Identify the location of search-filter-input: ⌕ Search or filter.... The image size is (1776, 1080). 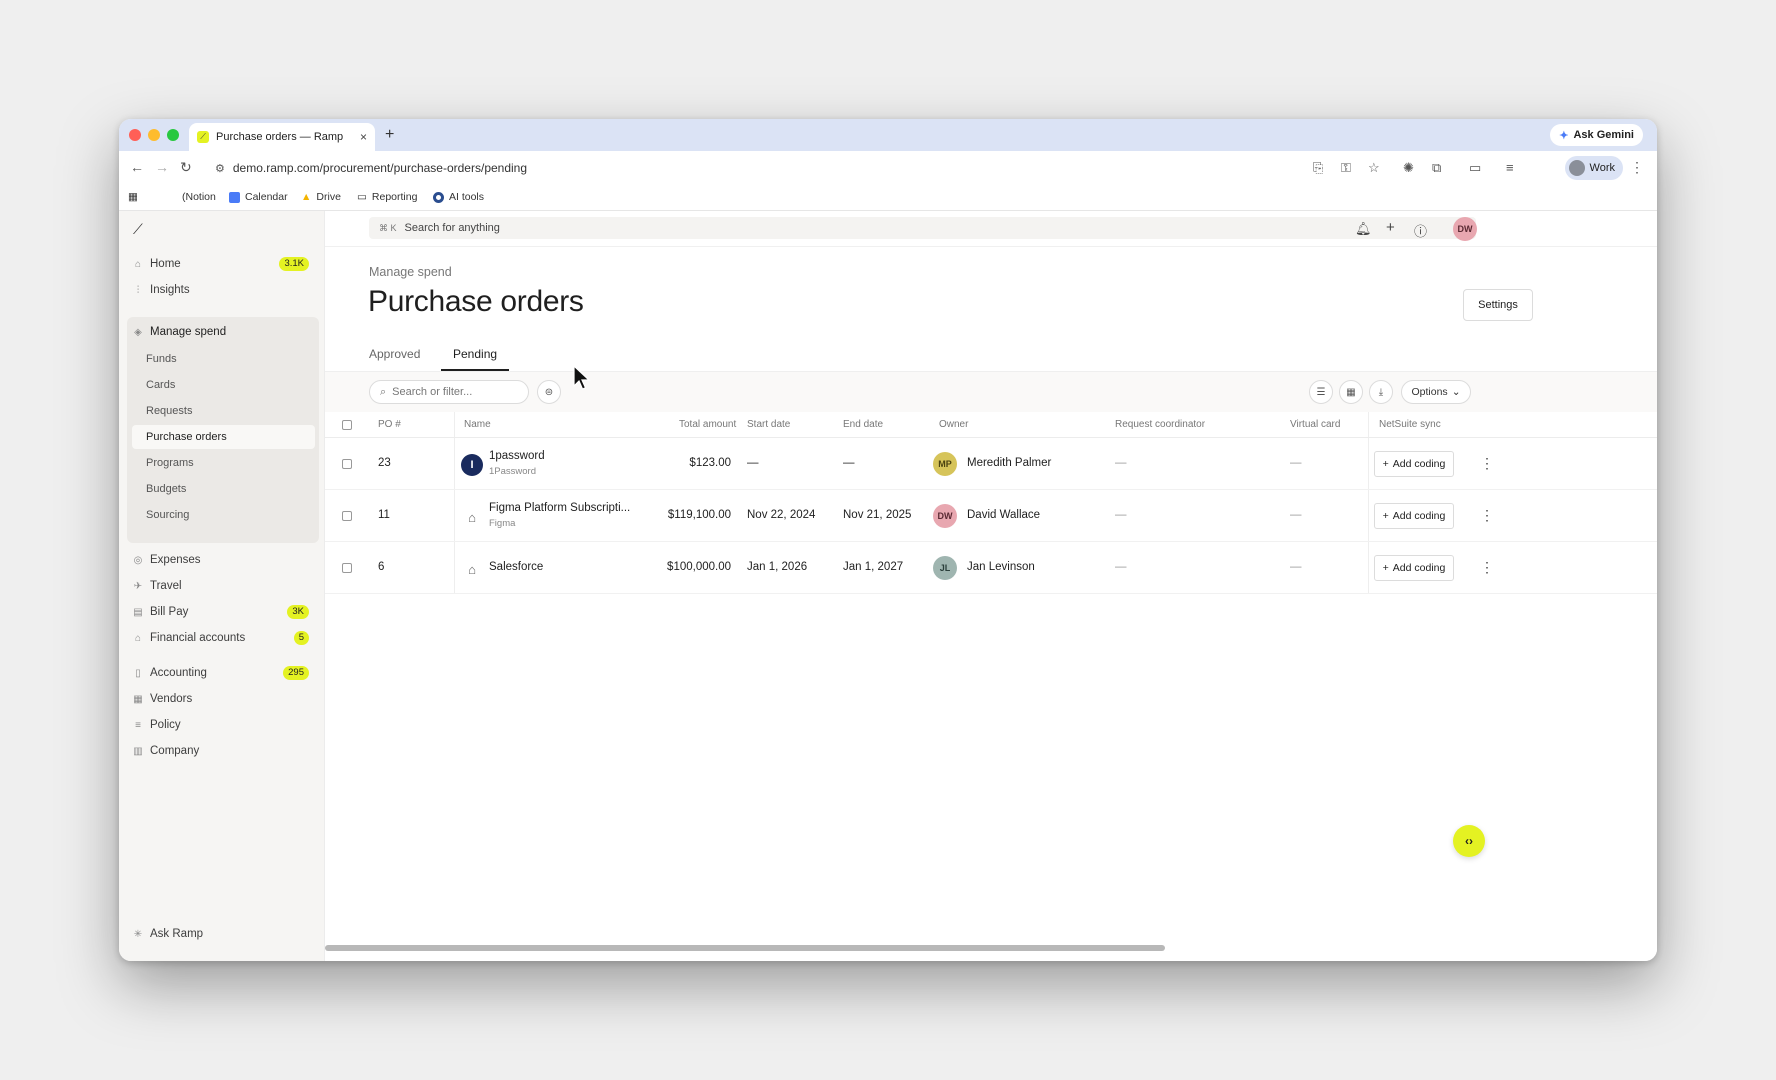
(449, 392).